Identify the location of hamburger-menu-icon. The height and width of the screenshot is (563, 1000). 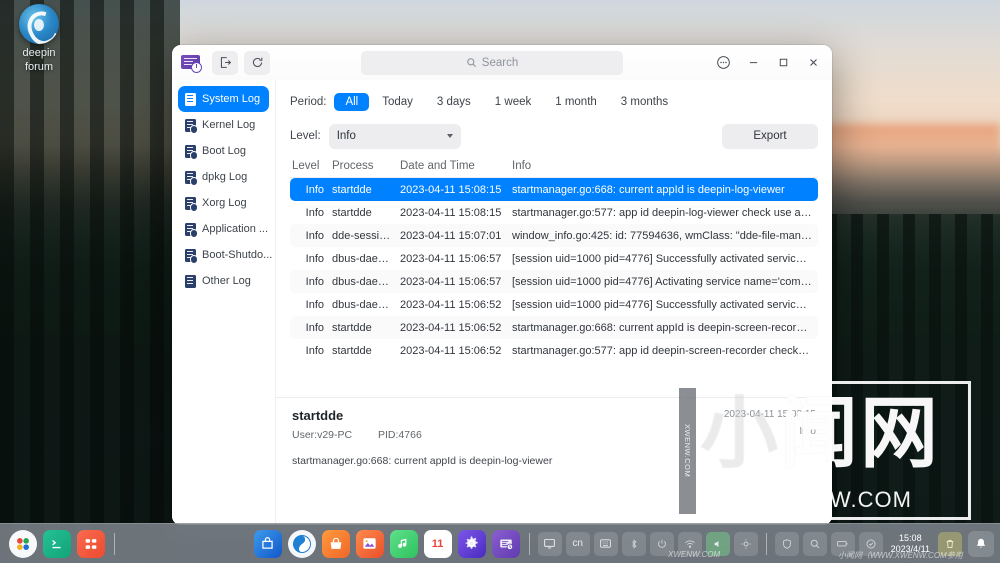
(723, 63).